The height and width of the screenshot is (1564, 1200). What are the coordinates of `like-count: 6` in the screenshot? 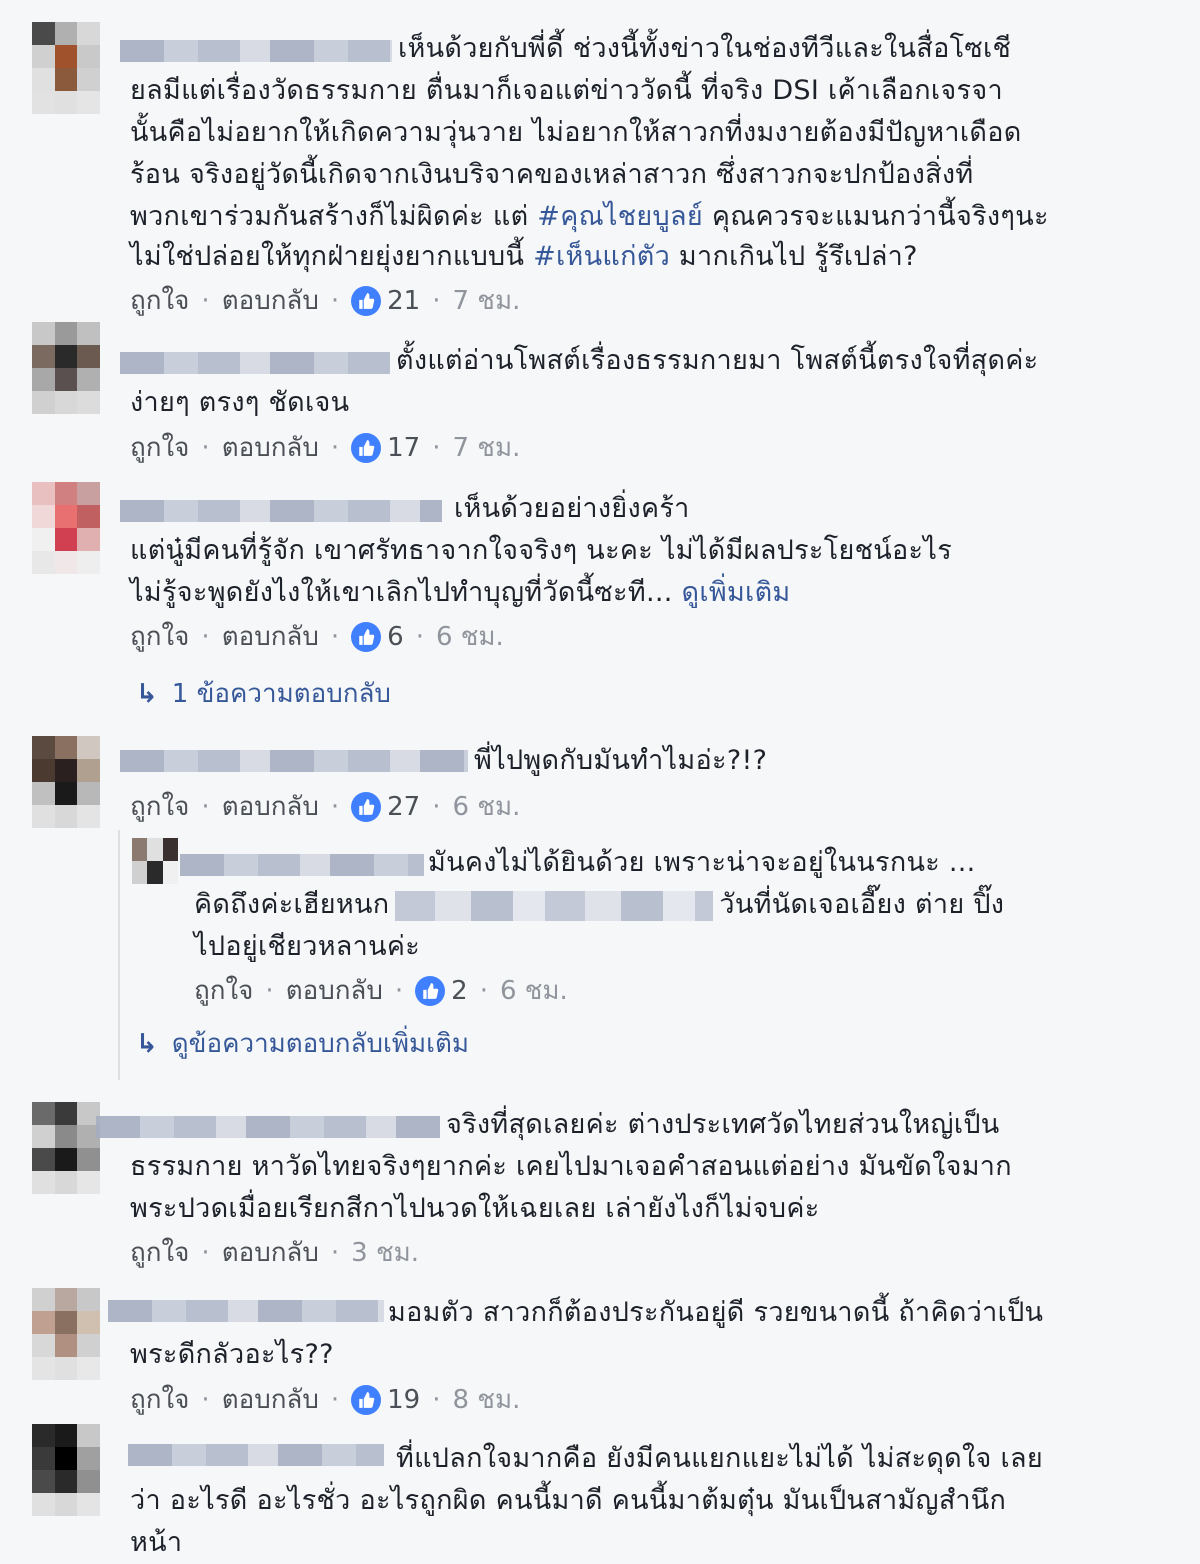 It's located at (395, 637).